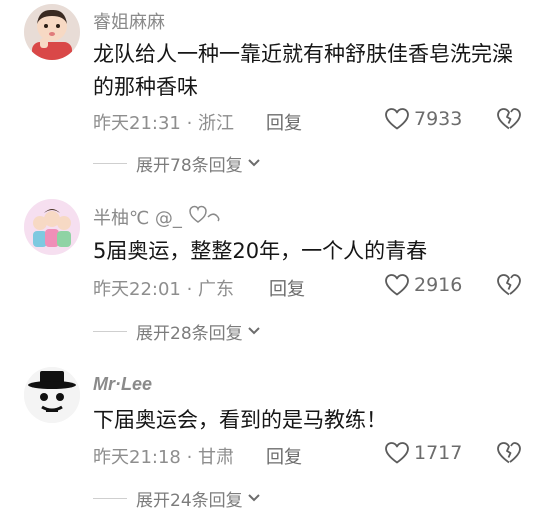 The image size is (550, 520). What do you see at coordinates (129, 21) in the screenshot?
I see `username: 睿姐麻麻` at bounding box center [129, 21].